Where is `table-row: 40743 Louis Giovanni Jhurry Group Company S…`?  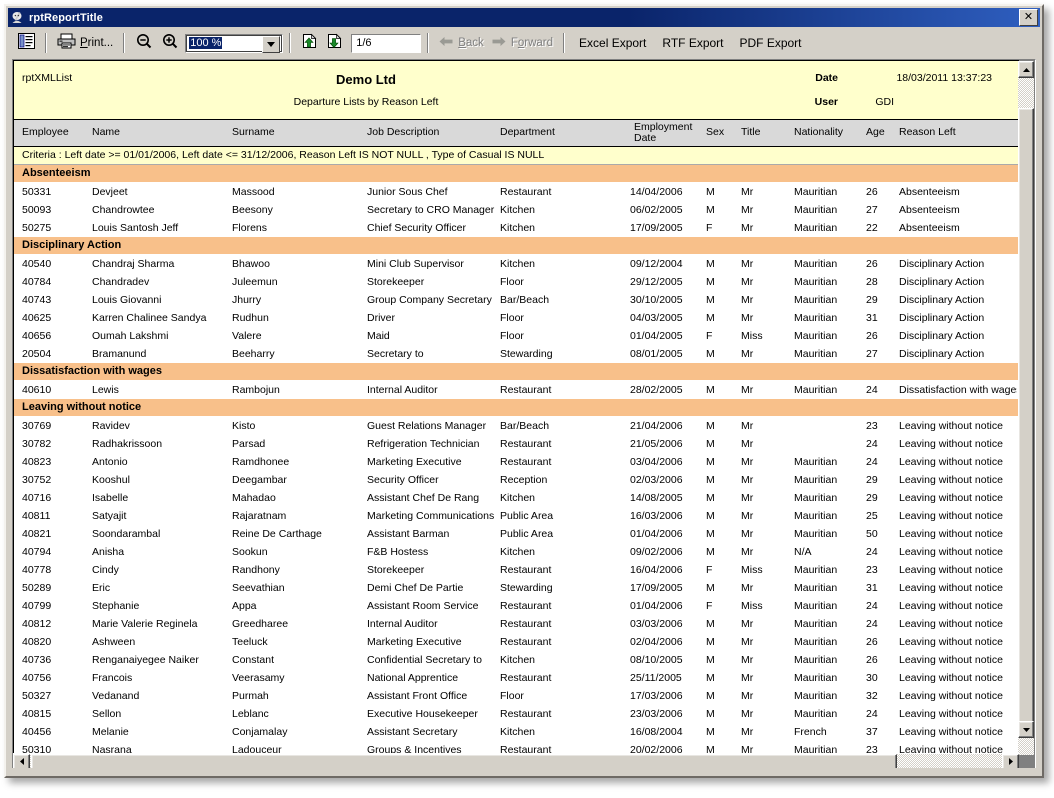
table-row: 40743 Louis Giovanni Jhurry Group Company S… is located at coordinates (516, 300).